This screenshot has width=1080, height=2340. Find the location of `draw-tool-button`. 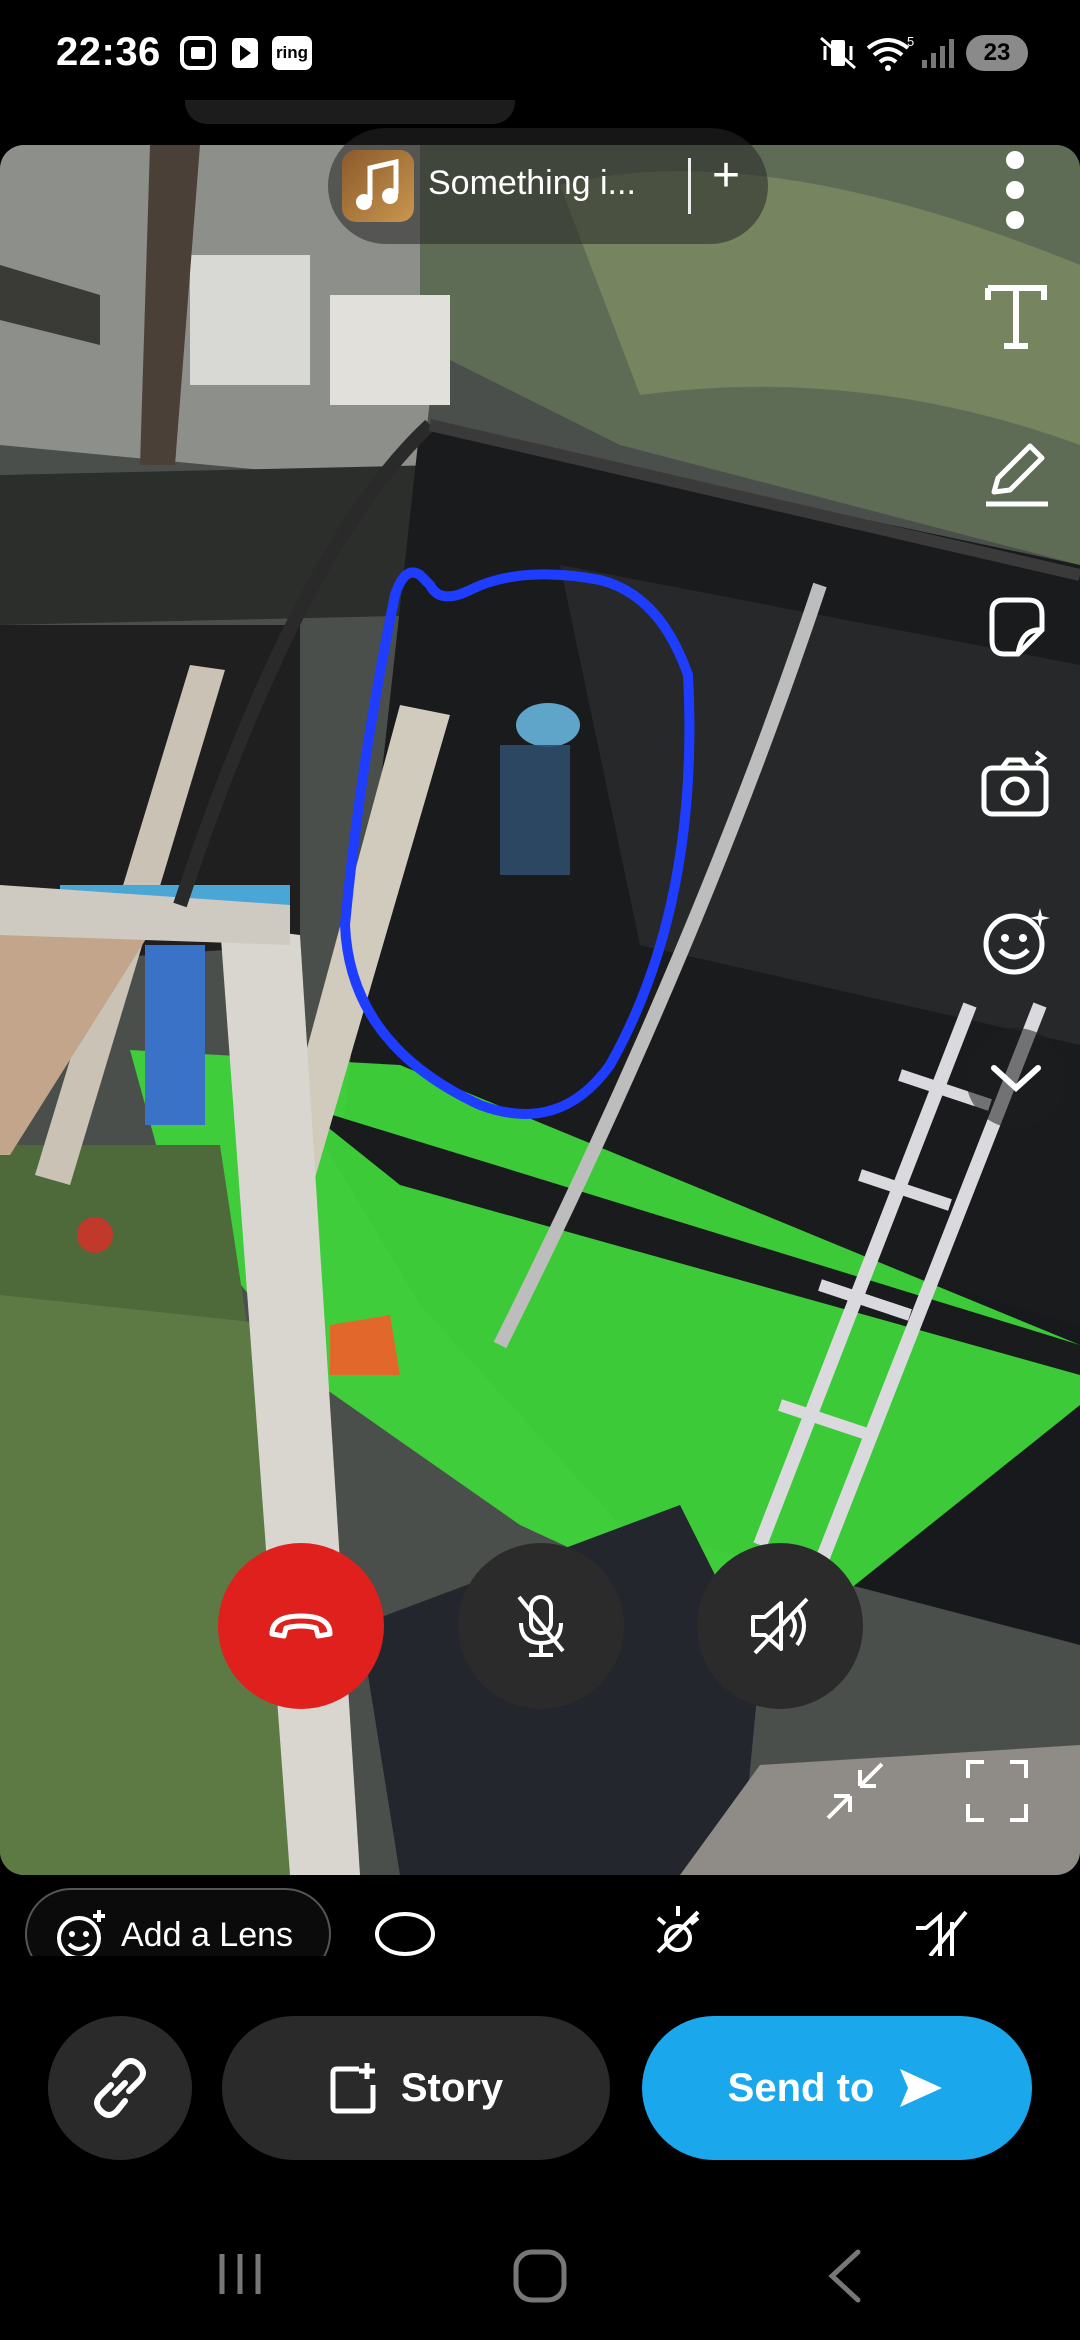

draw-tool-button is located at coordinates (1016, 474).